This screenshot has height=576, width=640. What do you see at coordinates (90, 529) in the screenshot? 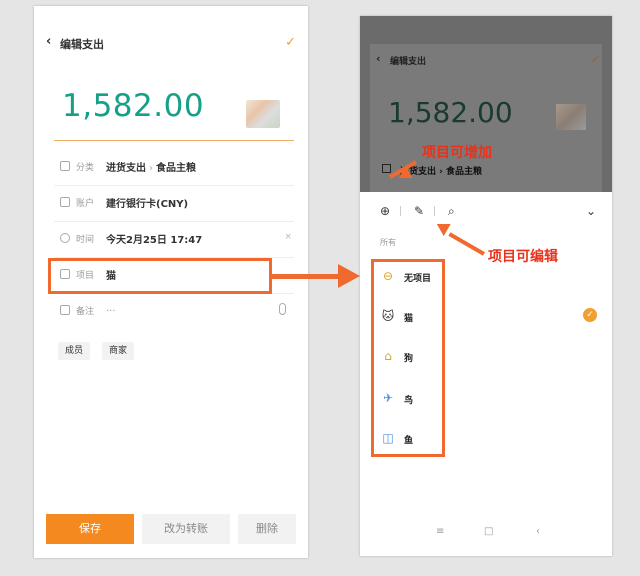
I see `save-button: 保存` at bounding box center [90, 529].